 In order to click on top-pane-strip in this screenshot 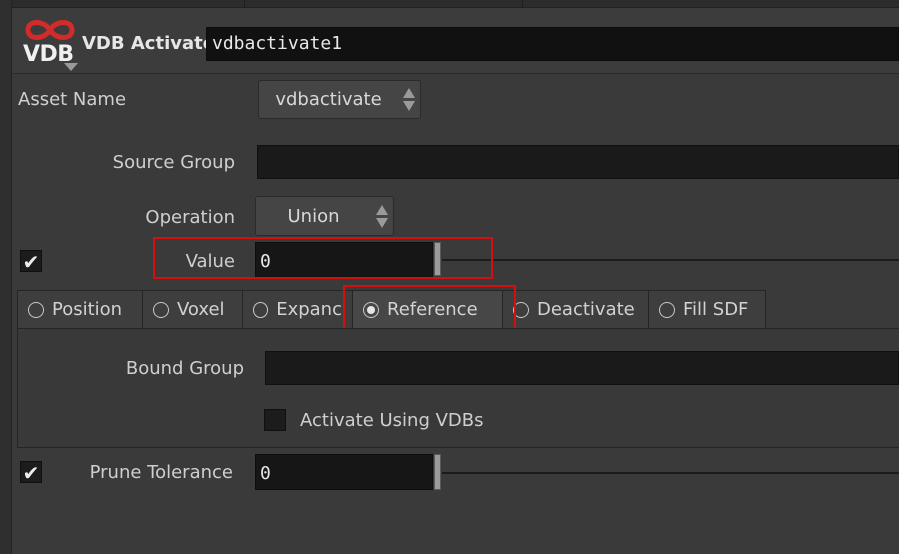, I will do `click(449, 4)`.